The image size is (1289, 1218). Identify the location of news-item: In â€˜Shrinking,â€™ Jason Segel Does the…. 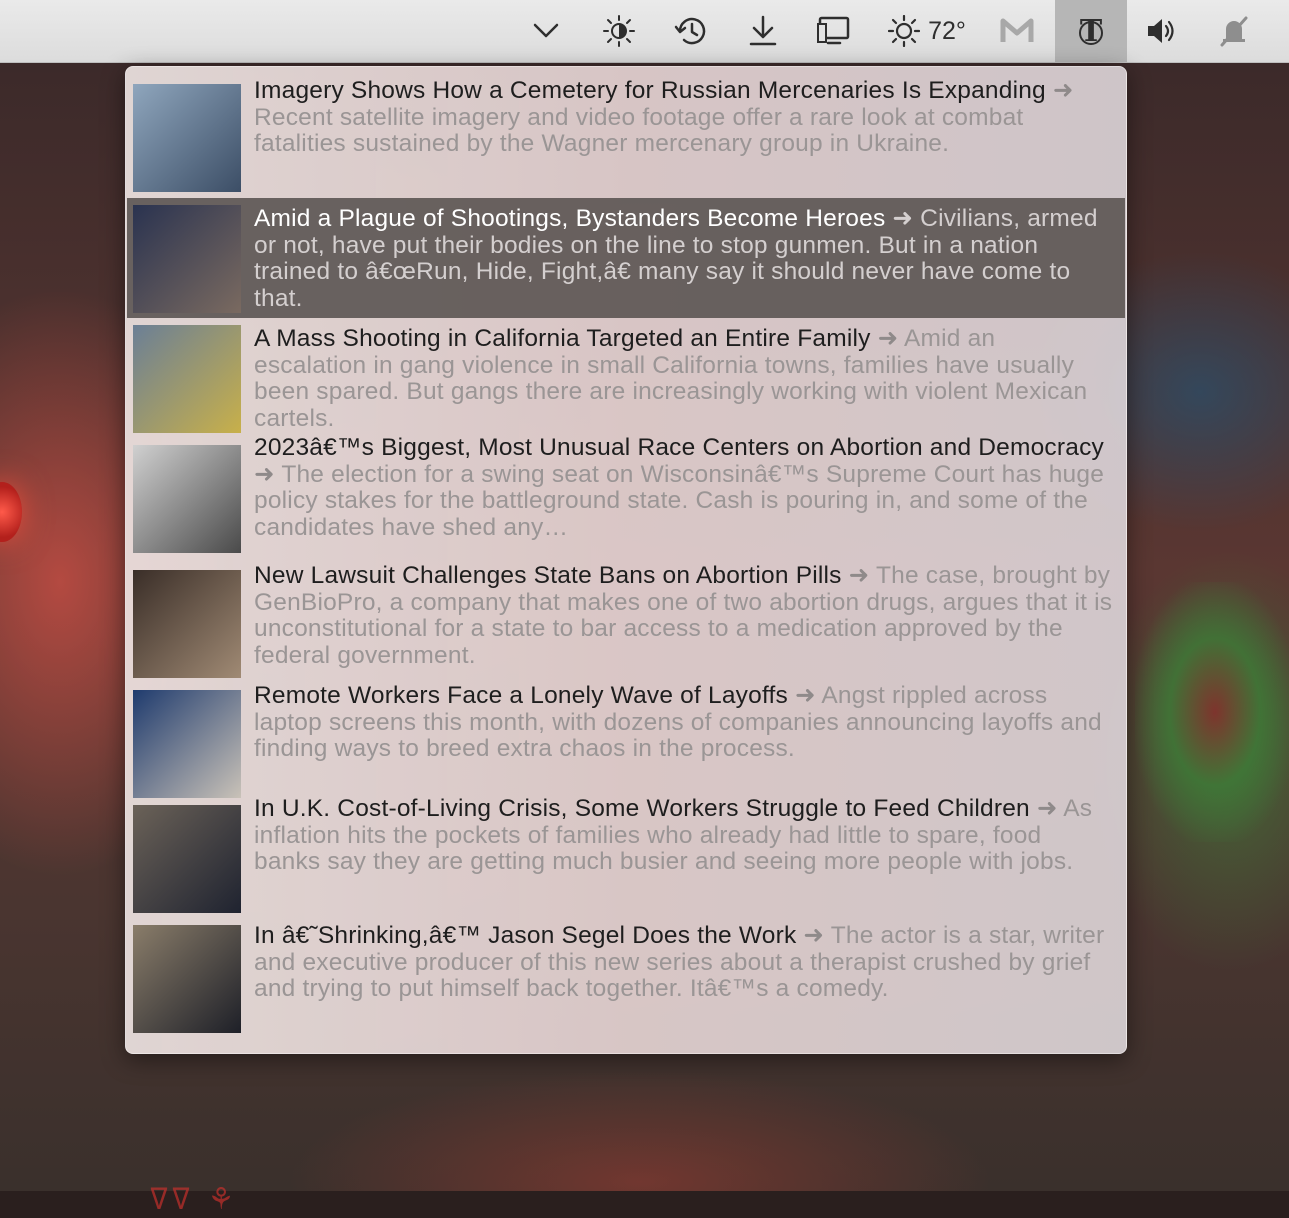
(626, 978).